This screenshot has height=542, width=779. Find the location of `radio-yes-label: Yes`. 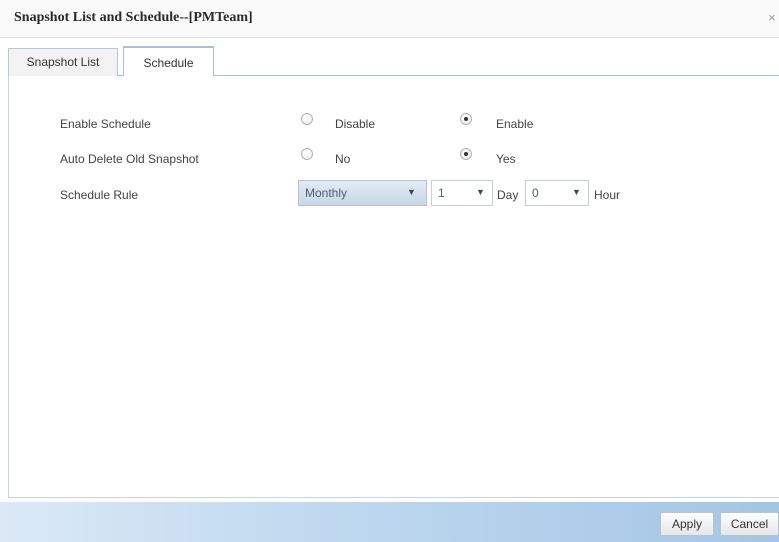

radio-yes-label: Yes is located at coordinates (506, 159).